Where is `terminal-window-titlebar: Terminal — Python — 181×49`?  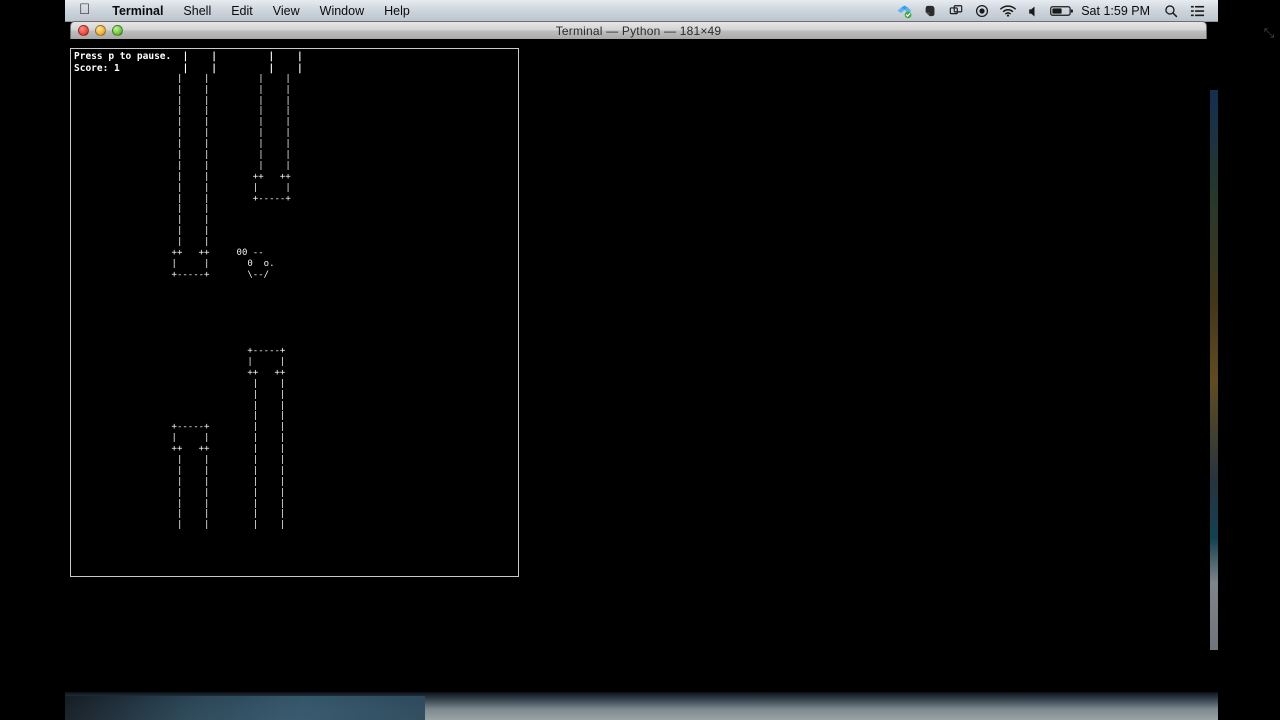
terminal-window-titlebar: Terminal — Python — 181×49 is located at coordinates (638, 30).